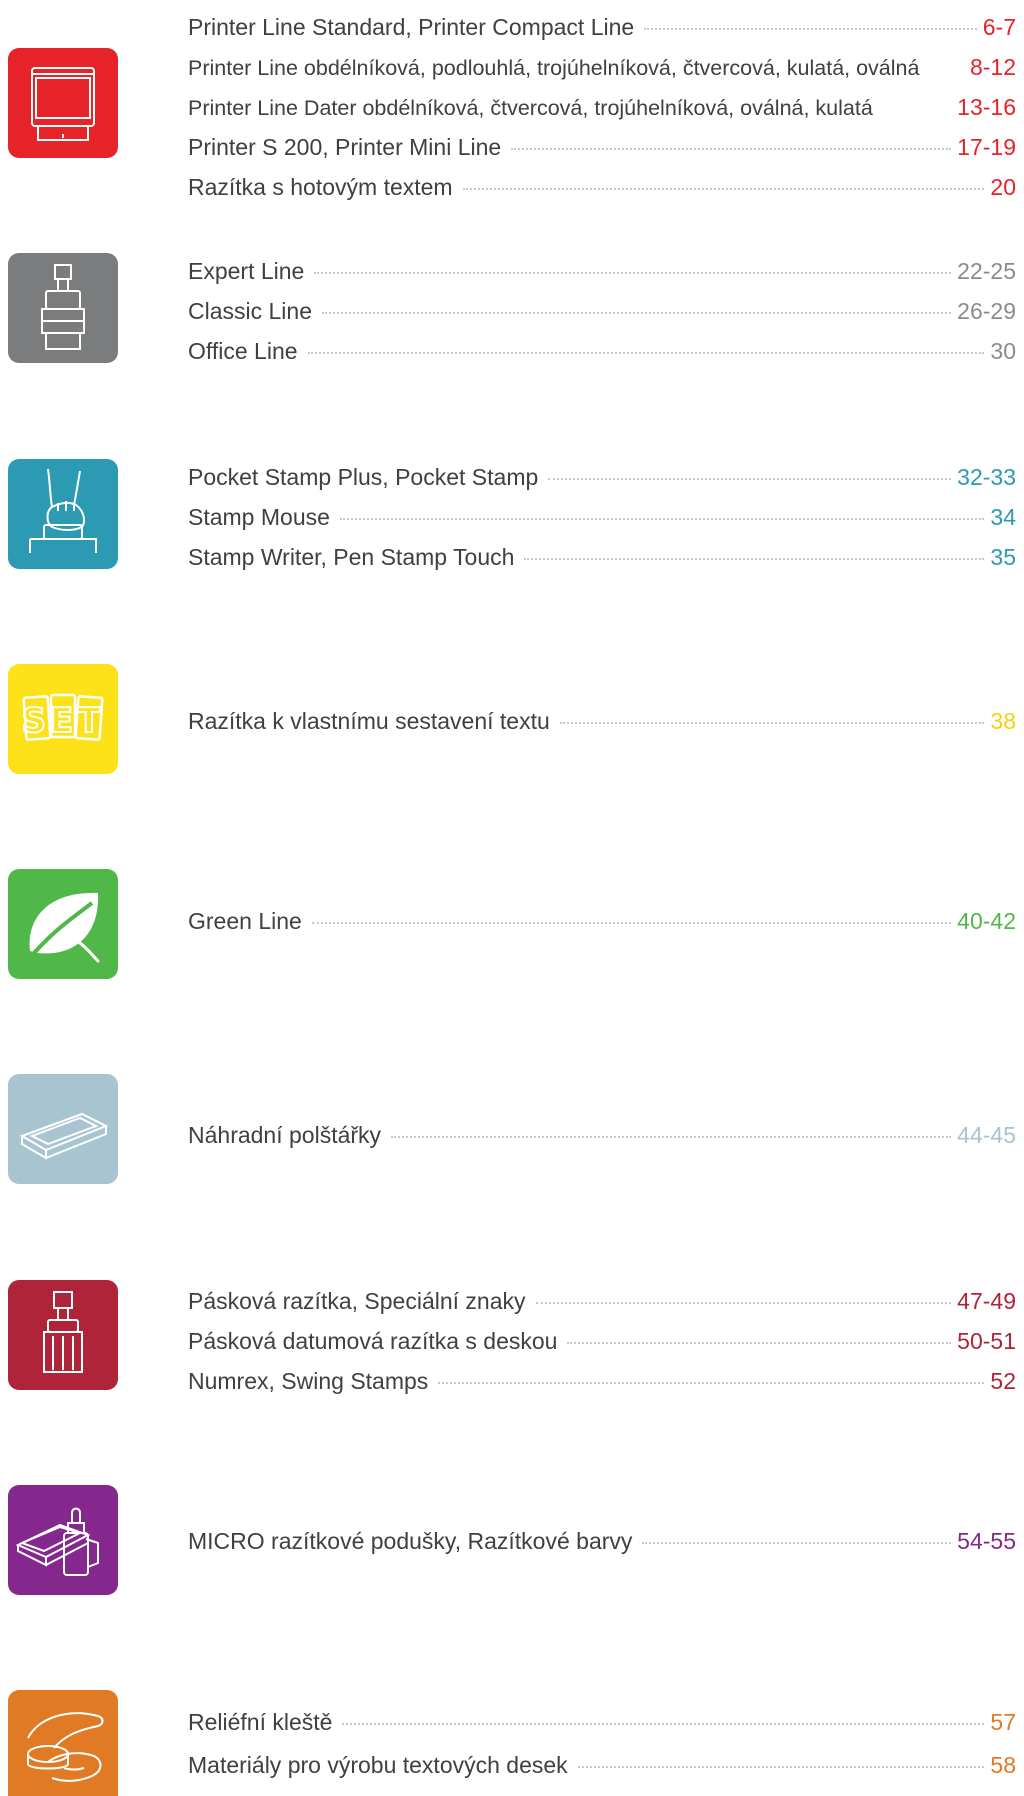  I want to click on toc-entry: Office Line 30, so click(602, 351).